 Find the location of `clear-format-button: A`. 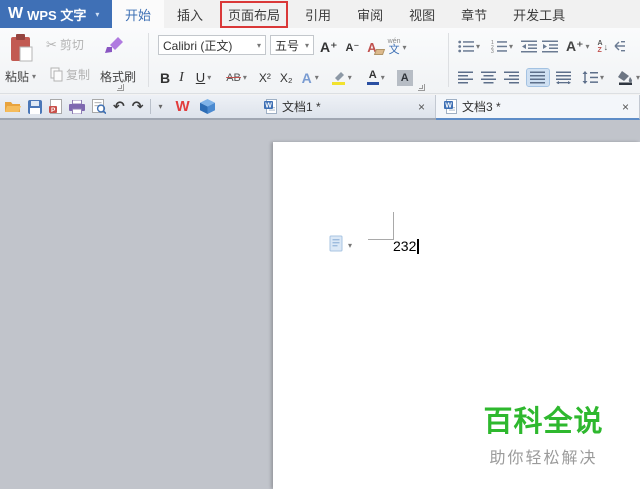

clear-format-button: A is located at coordinates (376, 47).